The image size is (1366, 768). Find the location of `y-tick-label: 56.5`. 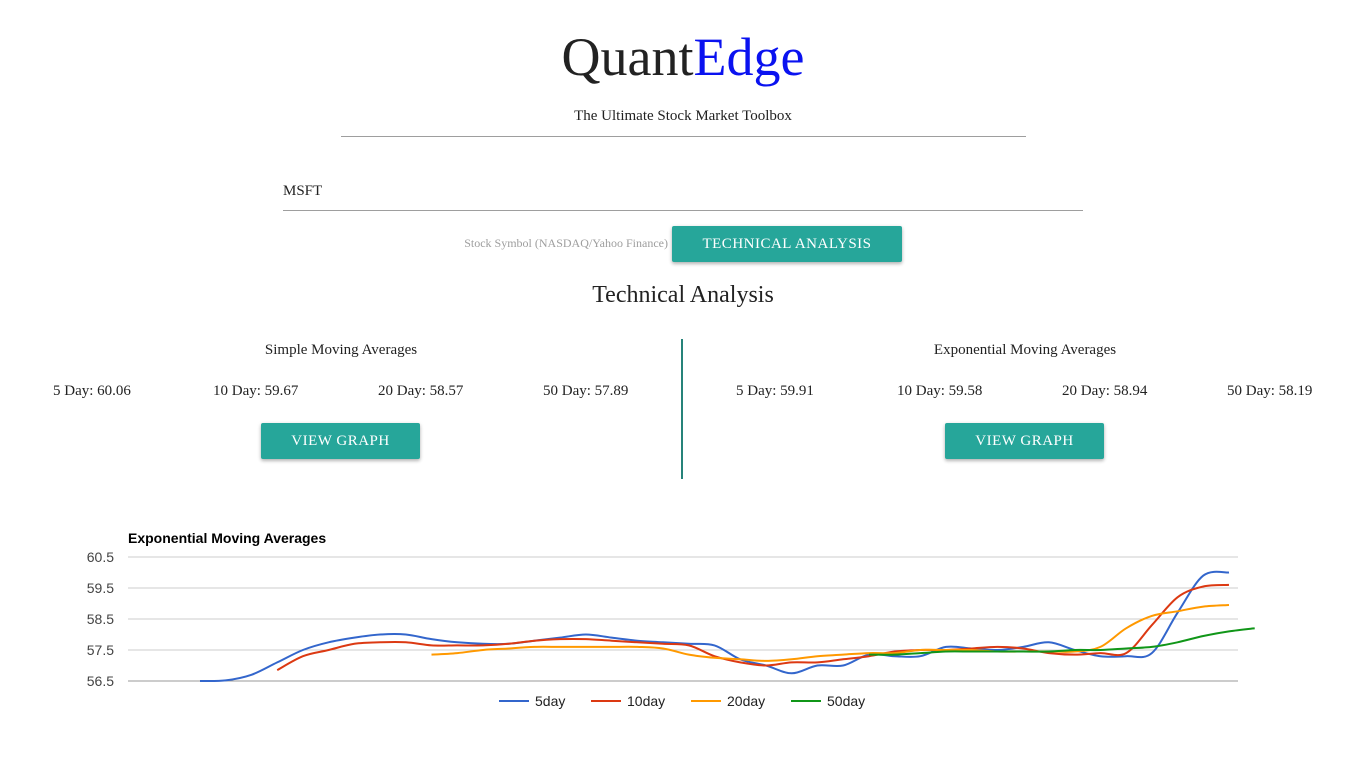

y-tick-label: 56.5 is located at coordinates (100, 681).